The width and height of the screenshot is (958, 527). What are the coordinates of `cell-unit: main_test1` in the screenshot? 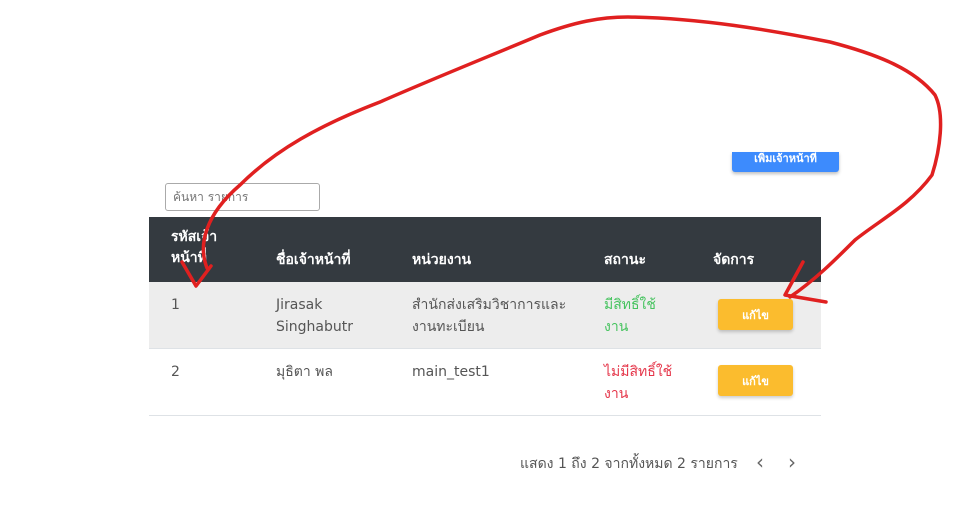 It's located at (451, 372).